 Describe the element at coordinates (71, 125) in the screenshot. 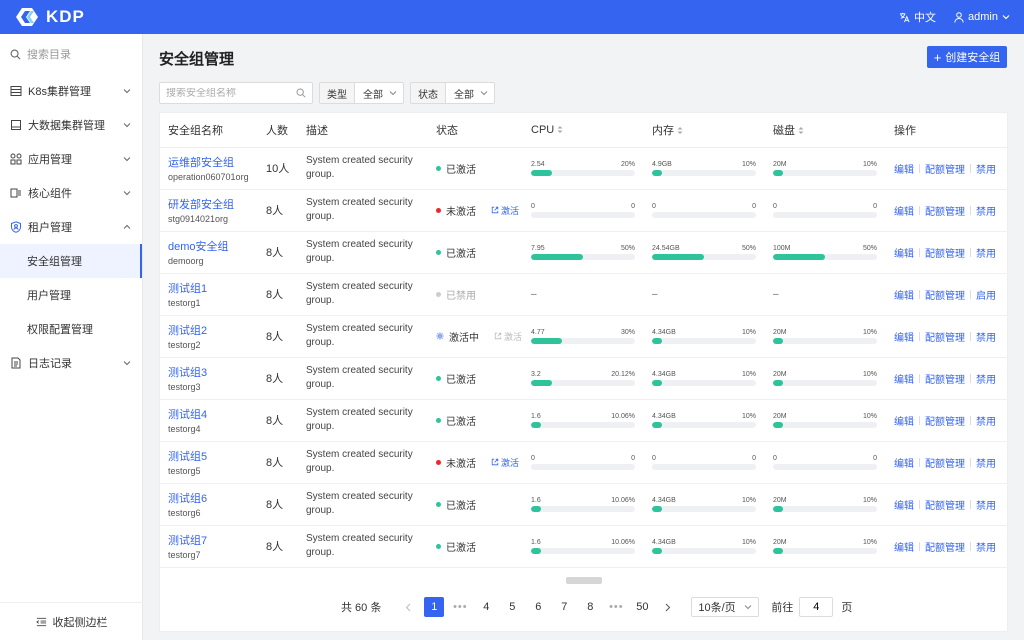

I see `sidebar-item-bigdata: 大数据集群管理` at that location.